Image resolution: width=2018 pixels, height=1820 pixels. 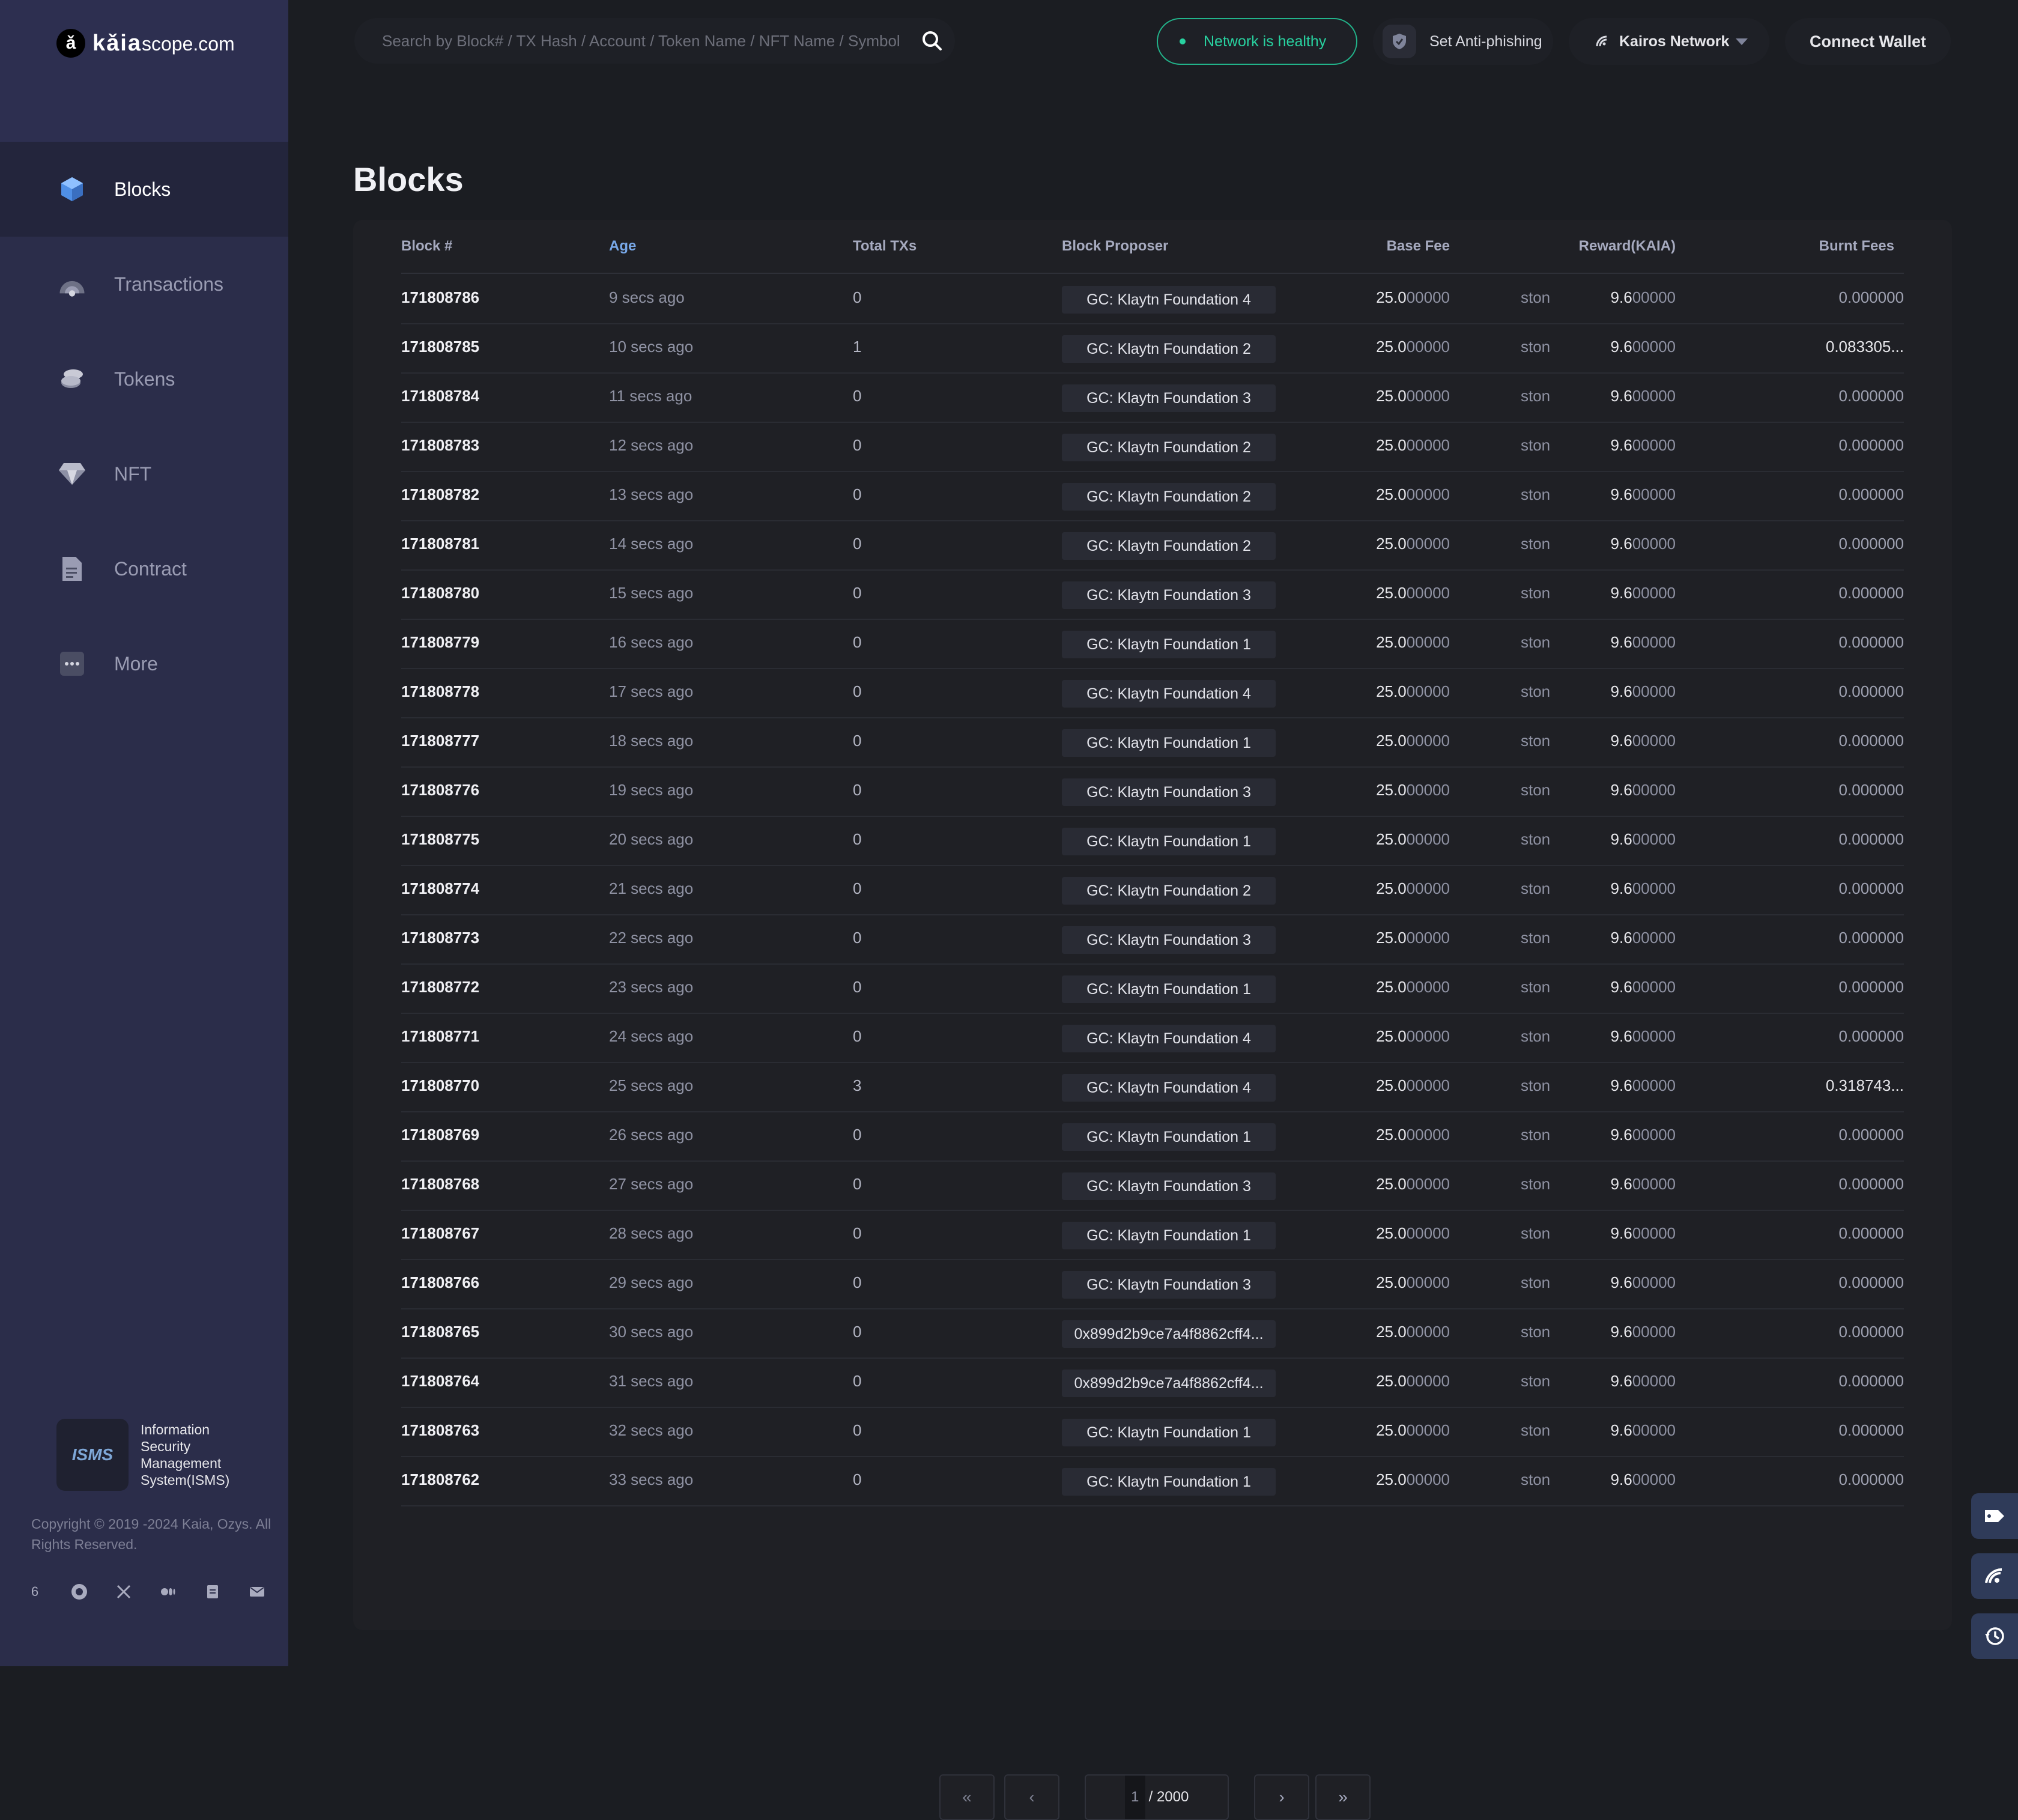 What do you see at coordinates (440, 495) in the screenshot?
I see `block-number-link: 171808782` at bounding box center [440, 495].